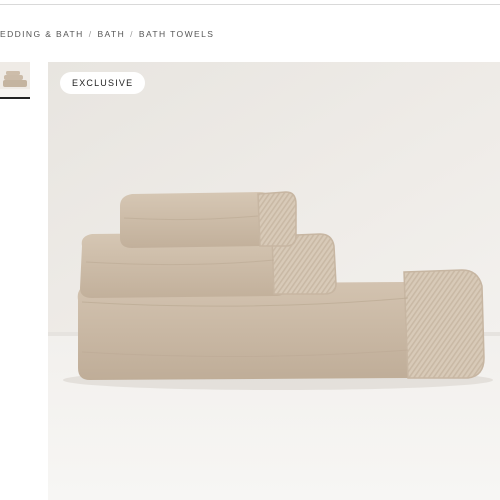 Image resolution: width=500 pixels, height=500 pixels. I want to click on breadcrumb-item-bedding-bath: EDDING & BATH, so click(42, 34).